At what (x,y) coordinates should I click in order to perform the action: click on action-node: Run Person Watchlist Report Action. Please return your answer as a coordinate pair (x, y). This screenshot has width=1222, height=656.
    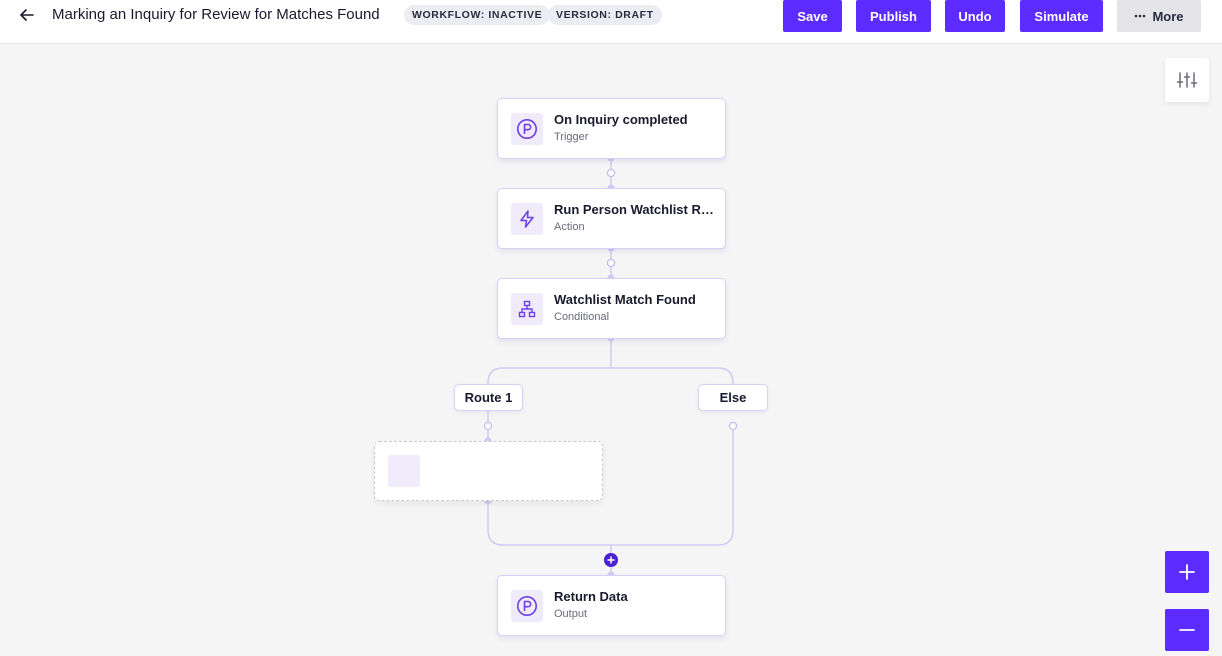
    Looking at the image, I should click on (611, 218).